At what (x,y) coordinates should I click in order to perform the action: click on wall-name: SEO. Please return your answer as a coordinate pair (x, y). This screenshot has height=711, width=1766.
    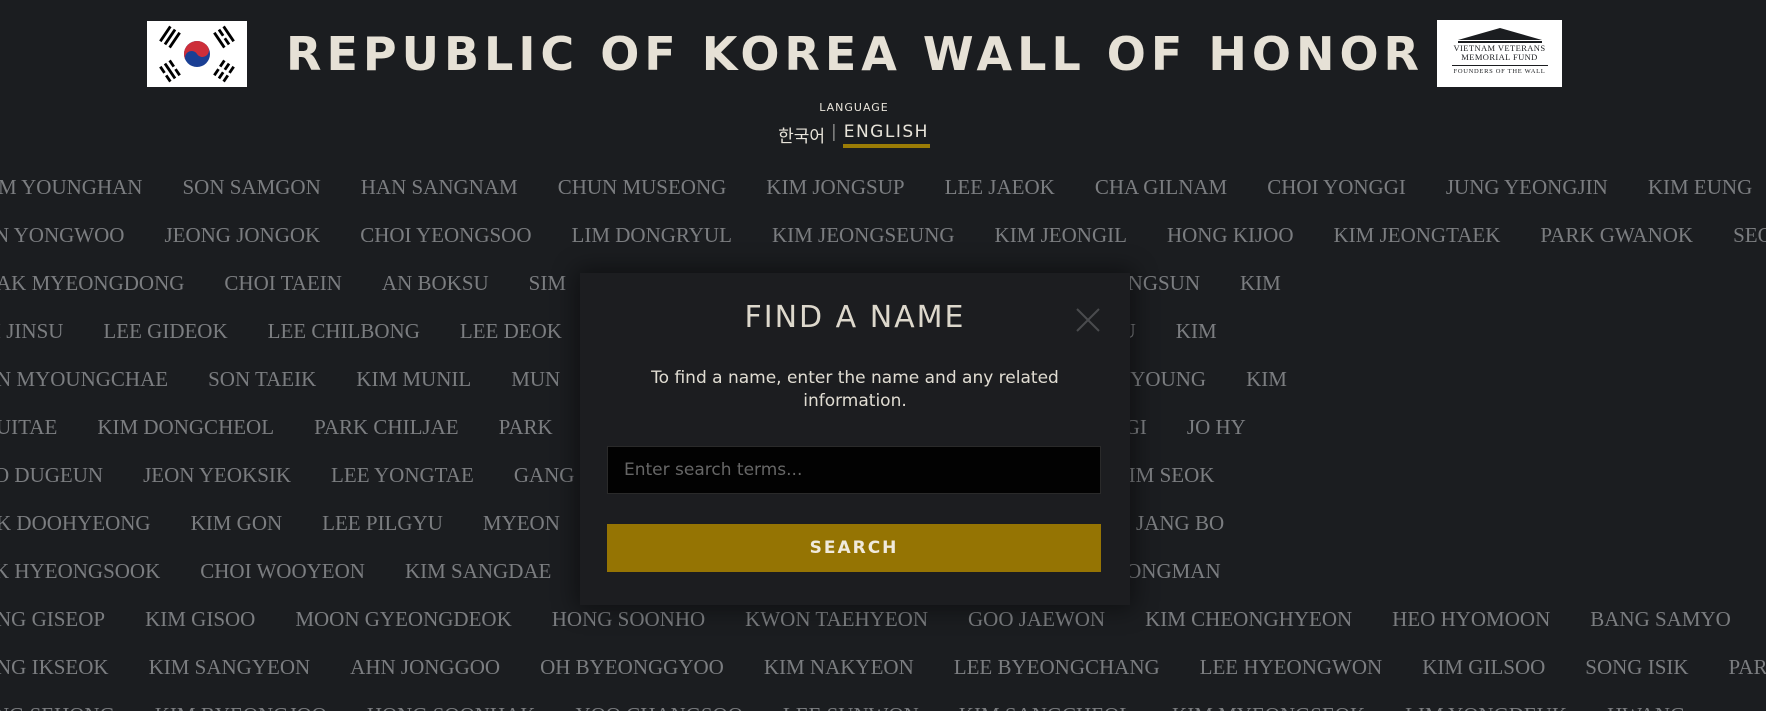
    Looking at the image, I should click on (1749, 235).